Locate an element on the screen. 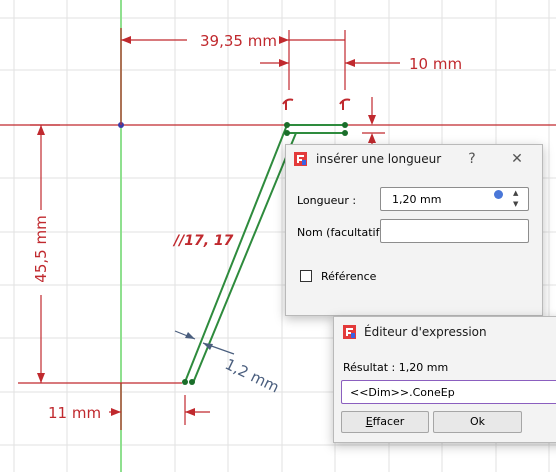  dim-bottom-label: 11 mm is located at coordinates (74, 413).